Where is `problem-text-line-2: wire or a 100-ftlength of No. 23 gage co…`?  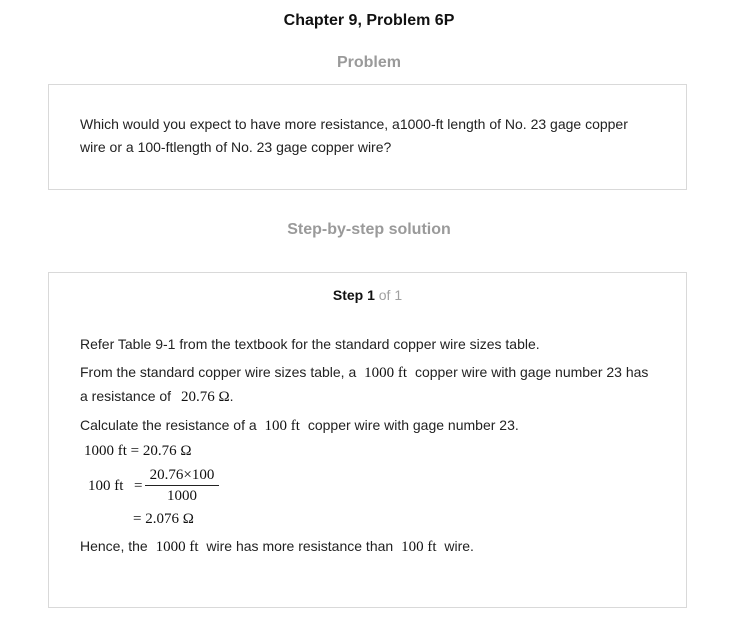
problem-text-line-2: wire or a 100-ftlength of No. 23 gage co… is located at coordinates (236, 147).